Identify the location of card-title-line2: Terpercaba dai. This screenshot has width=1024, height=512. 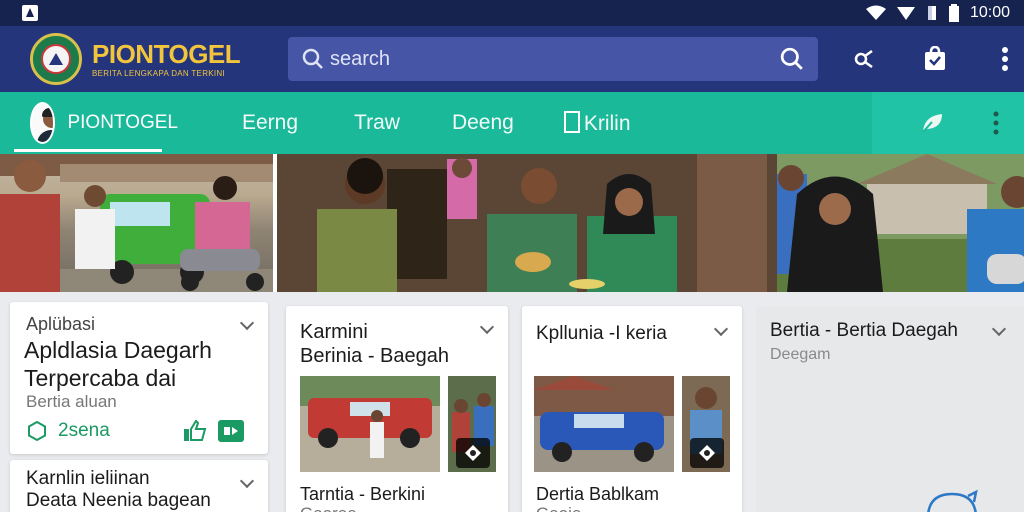
(100, 378).